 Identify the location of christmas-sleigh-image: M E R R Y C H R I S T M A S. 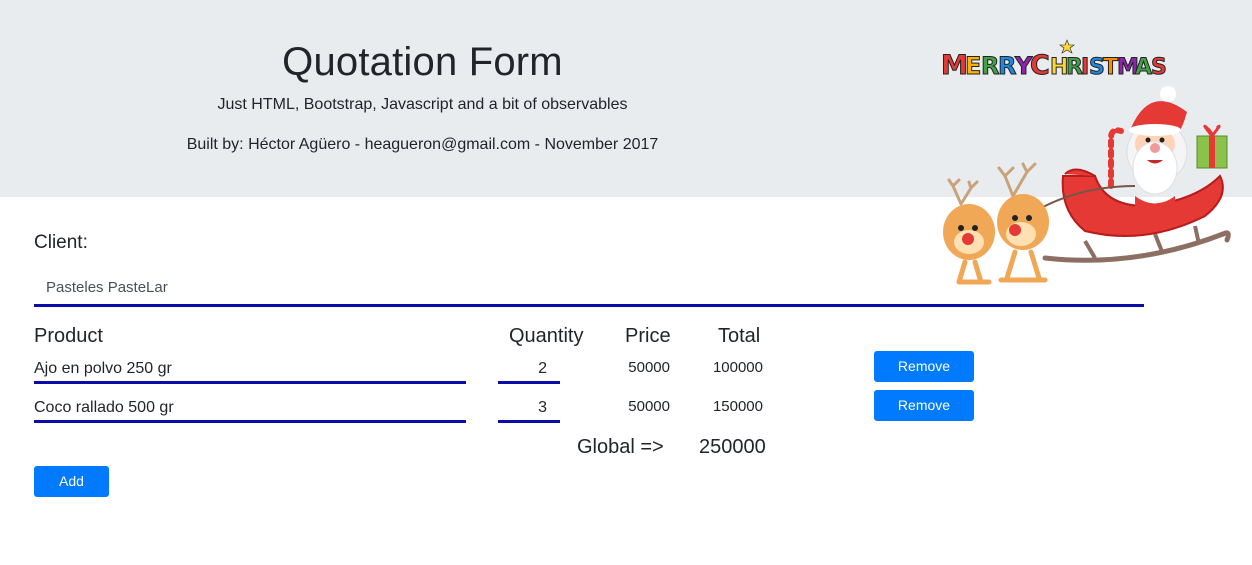
(1086, 162).